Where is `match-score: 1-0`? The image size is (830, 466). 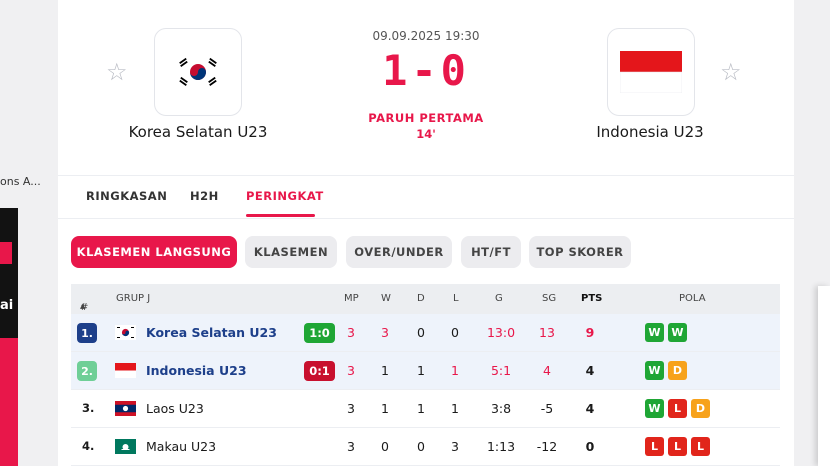
match-score: 1-0 is located at coordinates (426, 70).